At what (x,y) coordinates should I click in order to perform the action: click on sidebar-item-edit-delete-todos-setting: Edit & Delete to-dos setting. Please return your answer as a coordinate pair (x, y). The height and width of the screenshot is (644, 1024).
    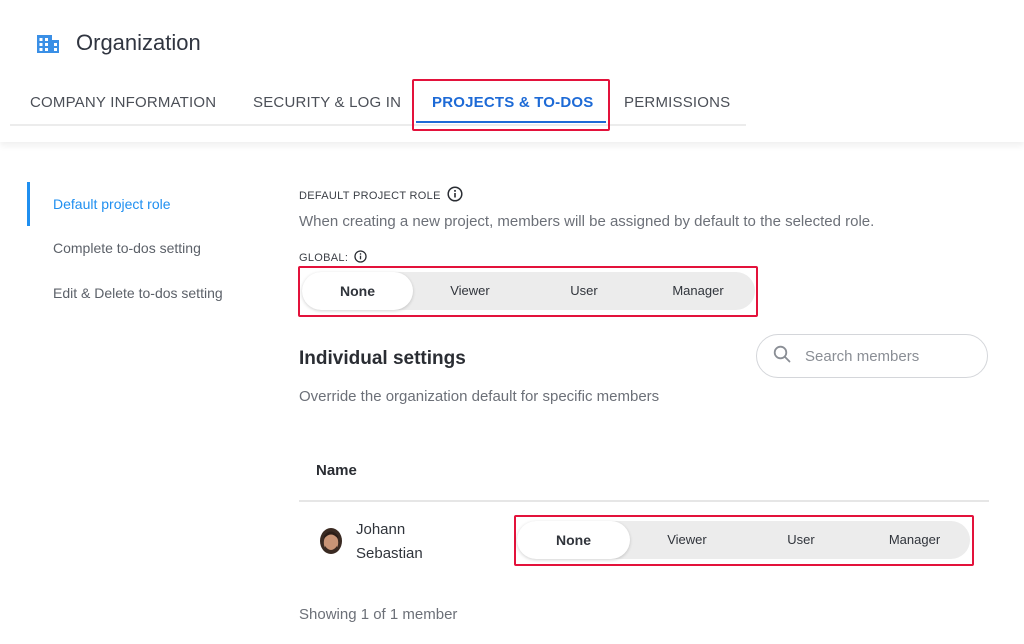
    Looking at the image, I should click on (138, 293).